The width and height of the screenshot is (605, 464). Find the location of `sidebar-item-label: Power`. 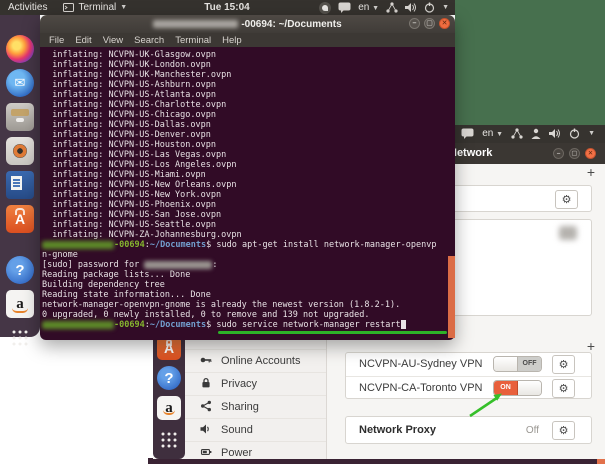

sidebar-item-label: Power is located at coordinates (237, 453).